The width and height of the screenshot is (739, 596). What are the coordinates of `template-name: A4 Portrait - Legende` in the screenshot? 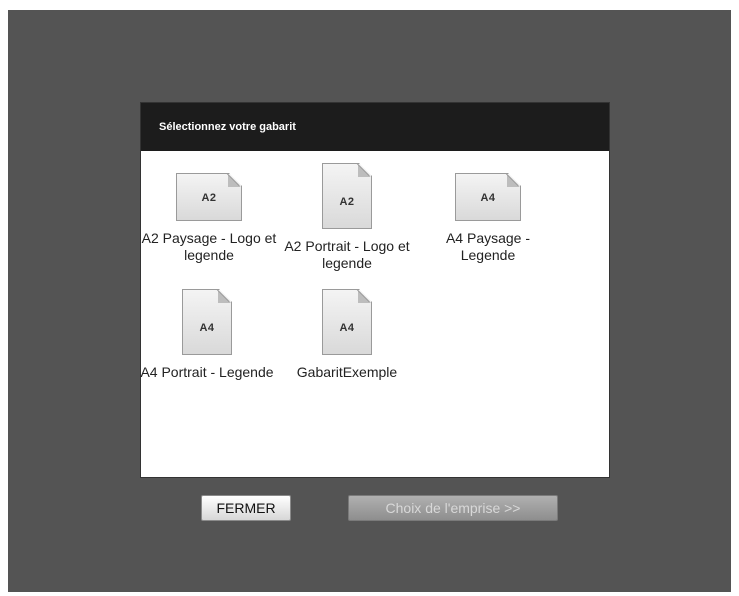 It's located at (207, 372).